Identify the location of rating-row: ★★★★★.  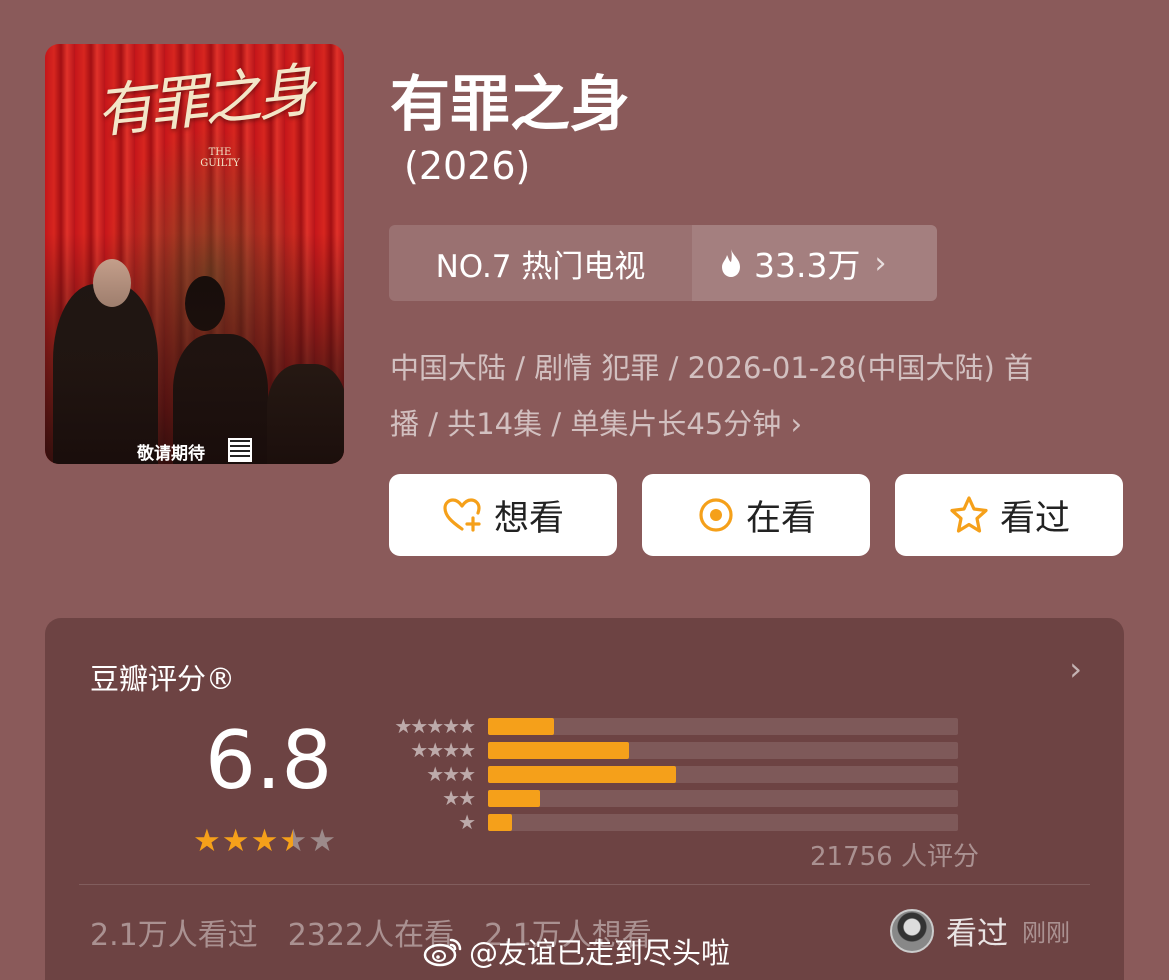
(670, 726).